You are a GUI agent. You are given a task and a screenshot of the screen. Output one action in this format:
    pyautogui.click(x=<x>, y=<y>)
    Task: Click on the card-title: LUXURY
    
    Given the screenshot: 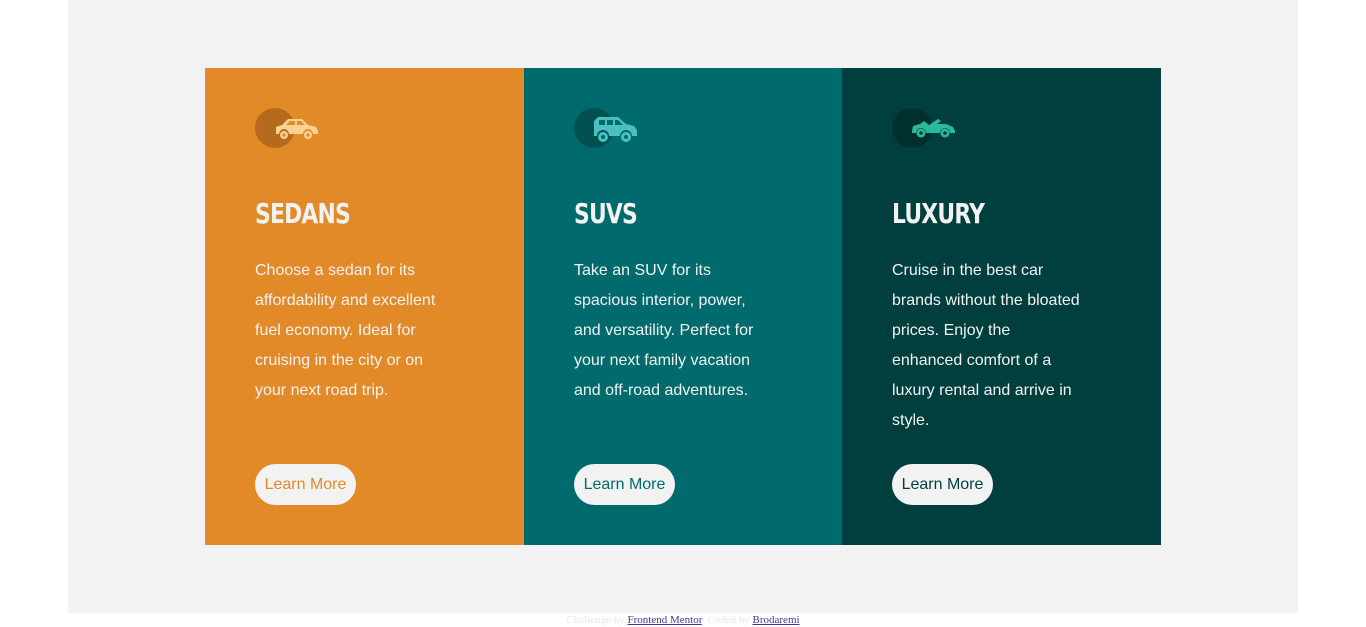 What is the action you would take?
    pyautogui.click(x=938, y=213)
    